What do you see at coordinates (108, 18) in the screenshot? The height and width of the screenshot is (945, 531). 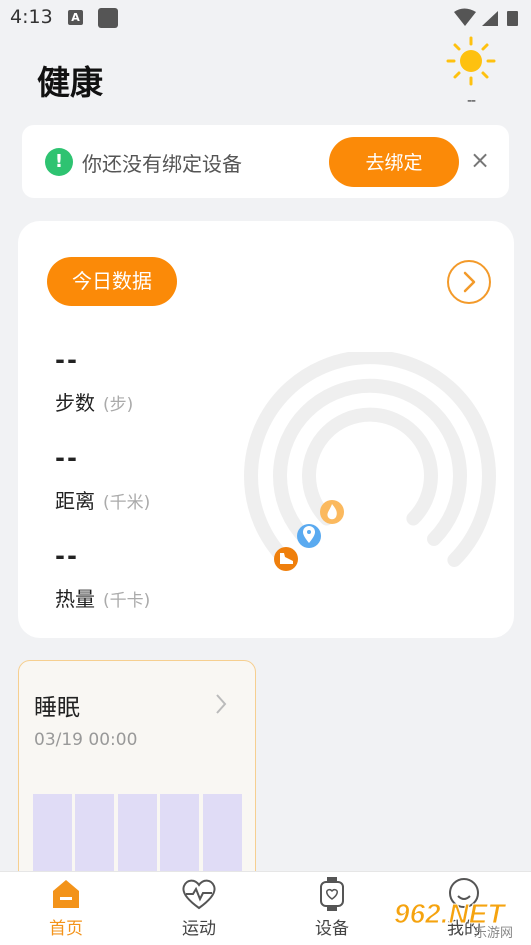 I see `notification-app-icon` at bounding box center [108, 18].